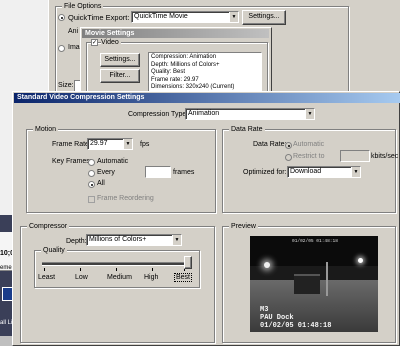 Image resolution: width=400 pixels, height=346 pixels. I want to click on data-rate-title: Data Rate, so click(247, 129).